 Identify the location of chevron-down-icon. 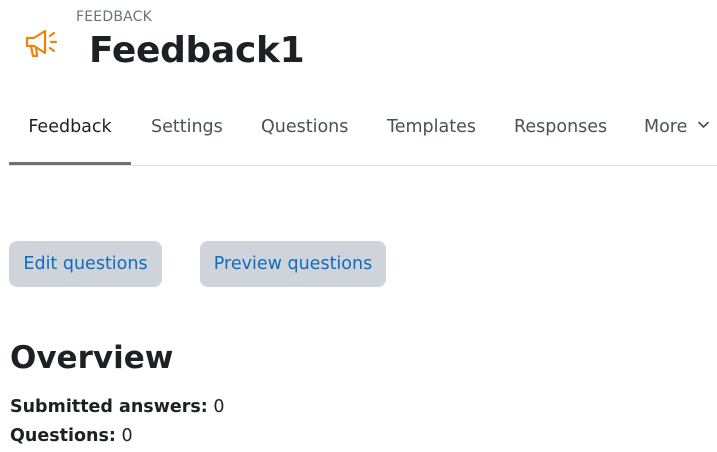
(703, 124).